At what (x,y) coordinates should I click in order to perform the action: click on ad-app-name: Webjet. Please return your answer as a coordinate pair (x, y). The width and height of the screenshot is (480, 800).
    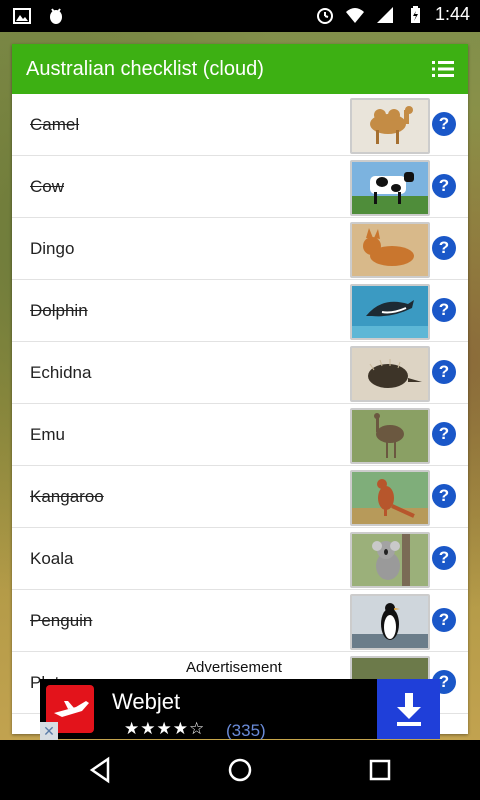
    Looking at the image, I should click on (146, 701).